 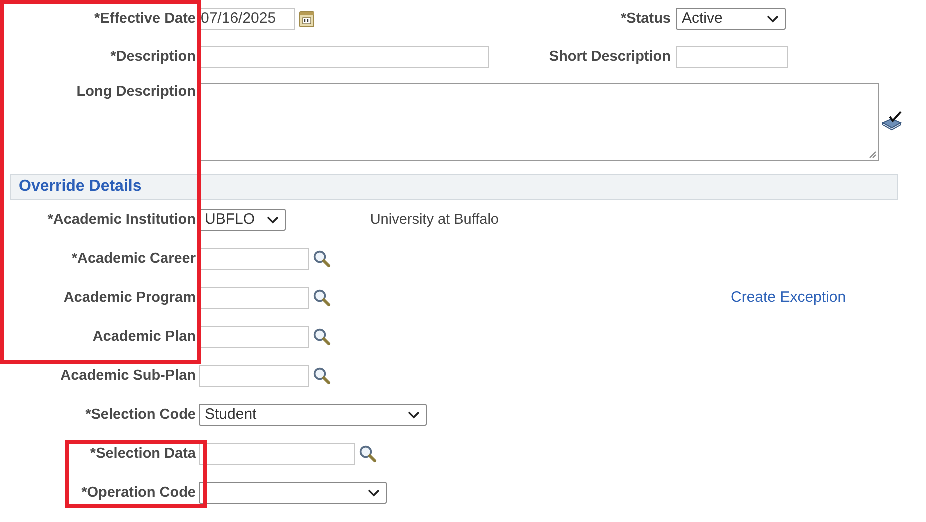 What do you see at coordinates (646, 18) in the screenshot?
I see `field-label: *Status` at bounding box center [646, 18].